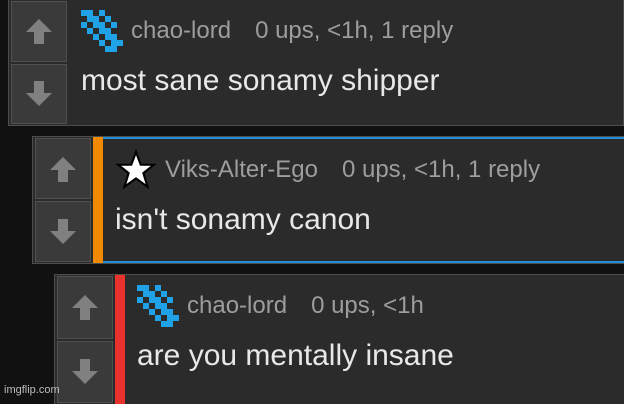 This screenshot has height=404, width=624. I want to click on comment-header: chao-lord 0 ups, <1h, so click(380, 306).